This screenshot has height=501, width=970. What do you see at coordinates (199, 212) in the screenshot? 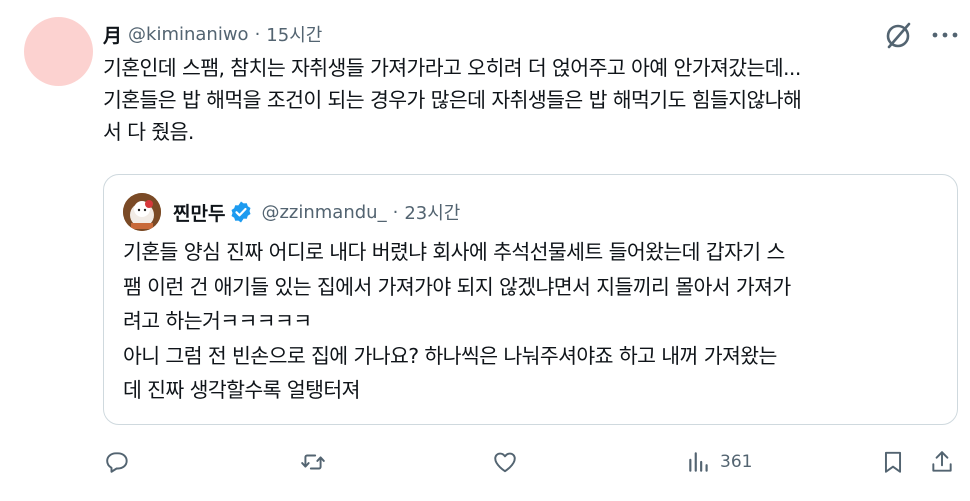
I see `quote-author-display-name: 찐만두` at bounding box center [199, 212].